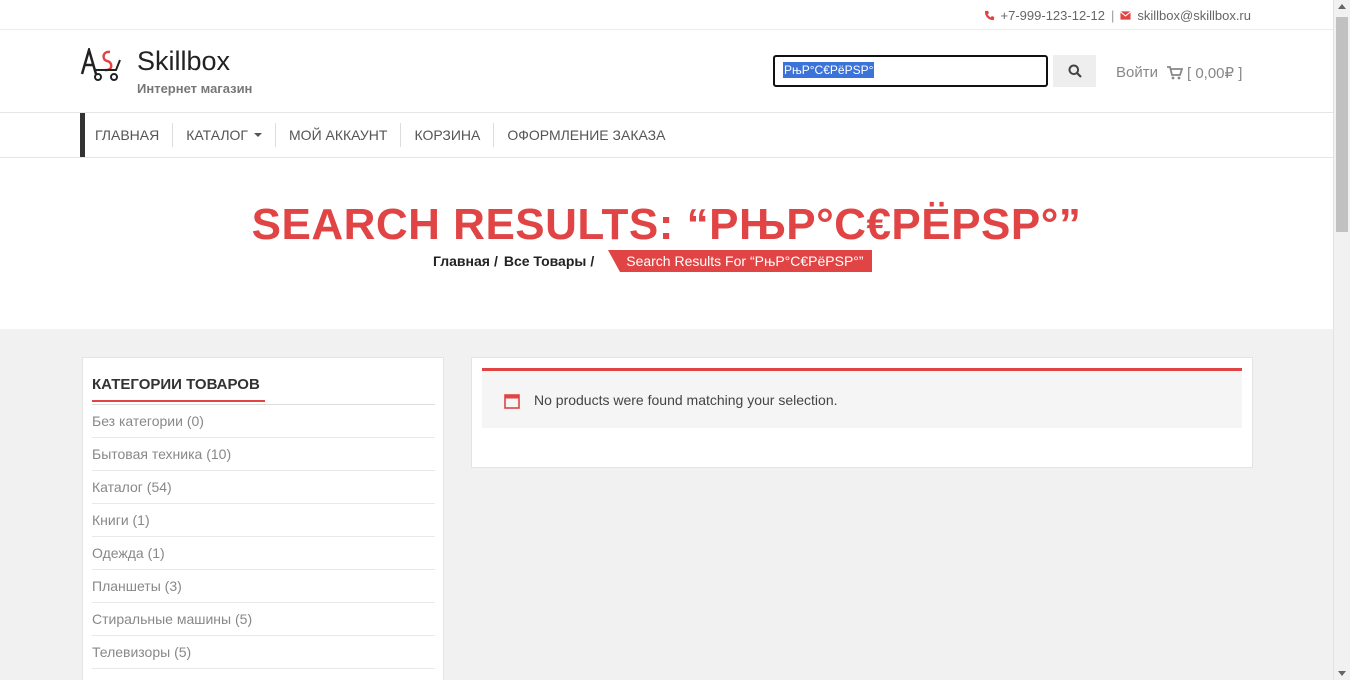  I want to click on category-item: Стиральные машины (5), so click(263, 619).